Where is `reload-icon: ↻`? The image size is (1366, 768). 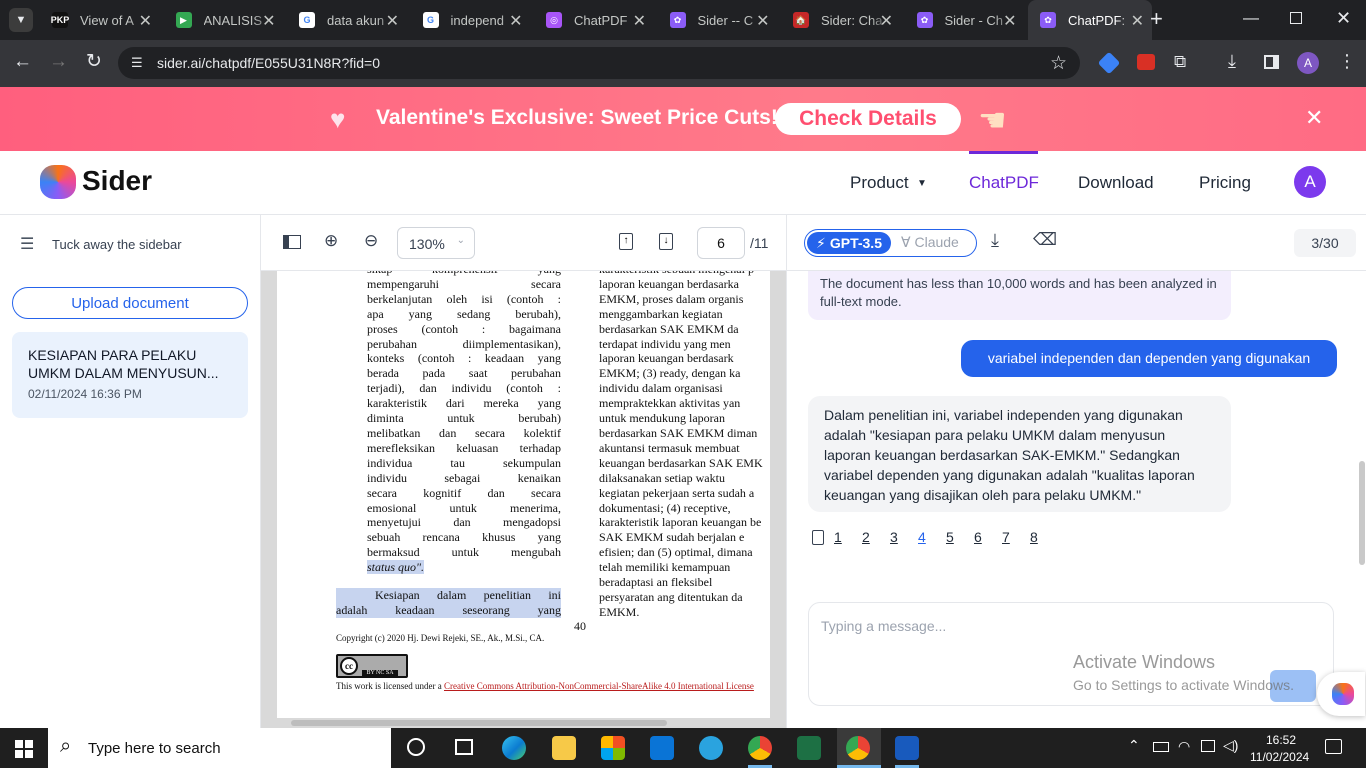
reload-icon: ↻ is located at coordinates (94, 61).